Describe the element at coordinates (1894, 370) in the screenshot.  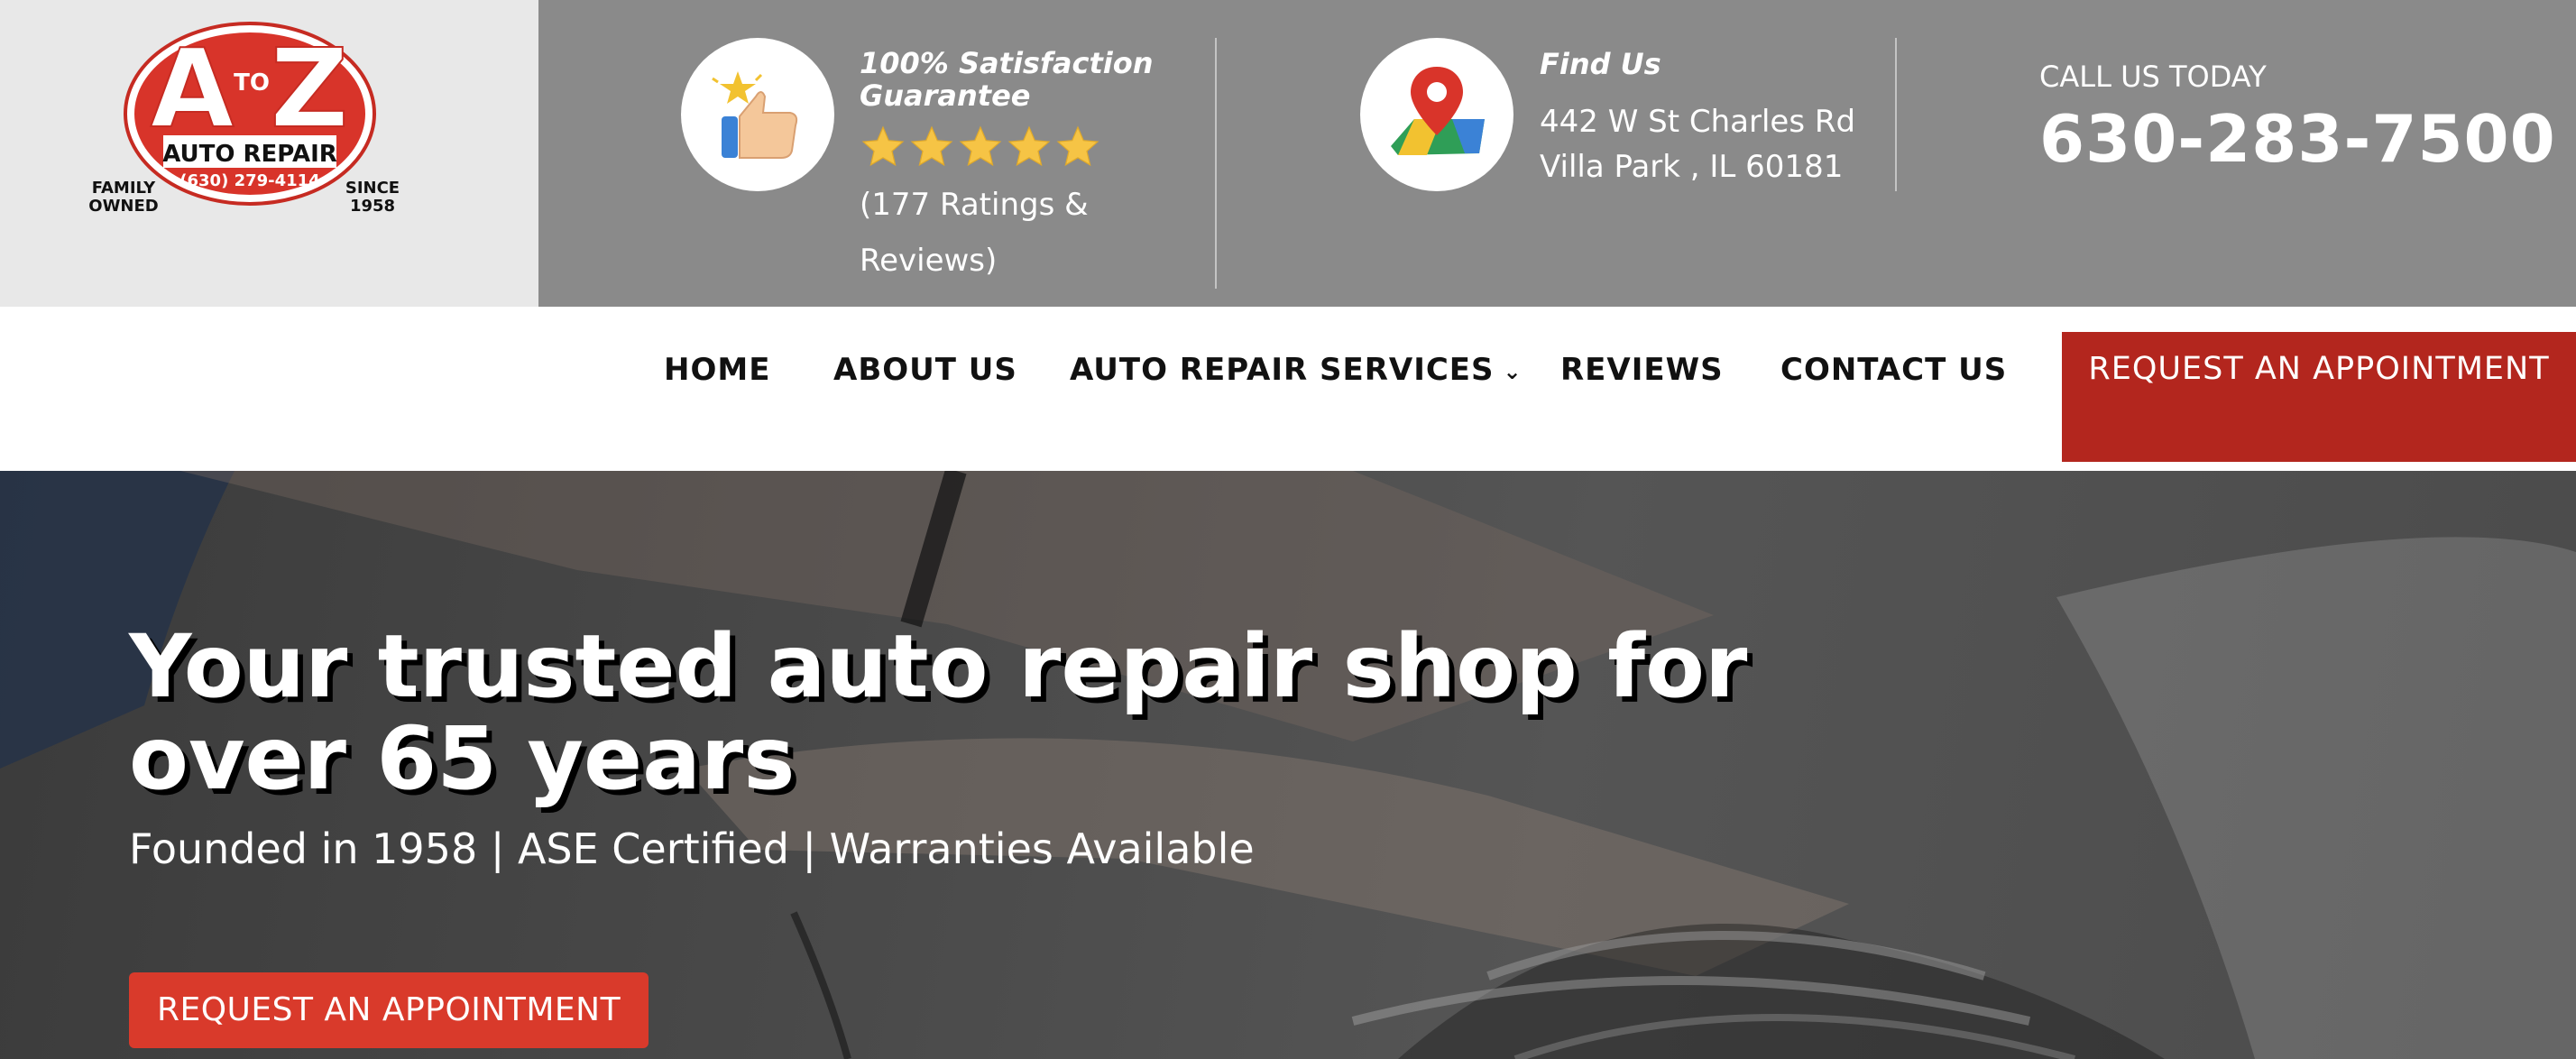
I see `nav-contact-us: CONTACT US` at that location.